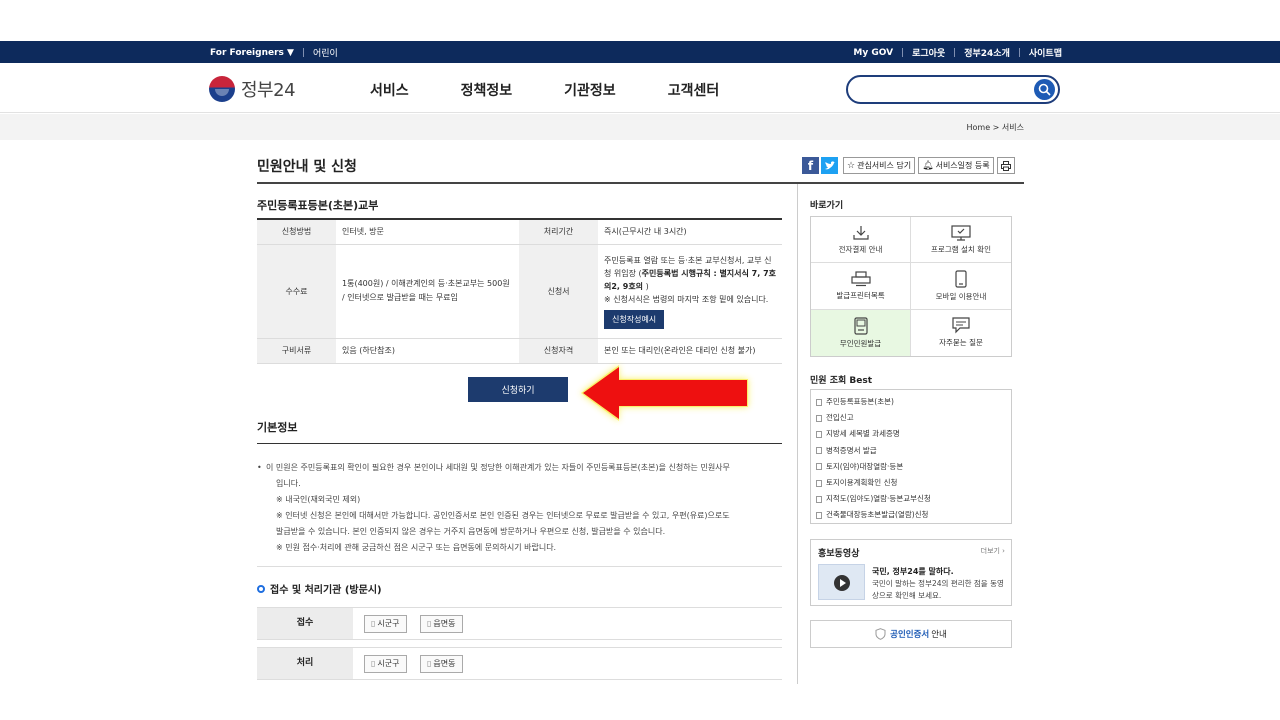 The image size is (1280, 720). I want to click on list-item-label: 병적증명서 발급, so click(851, 450).